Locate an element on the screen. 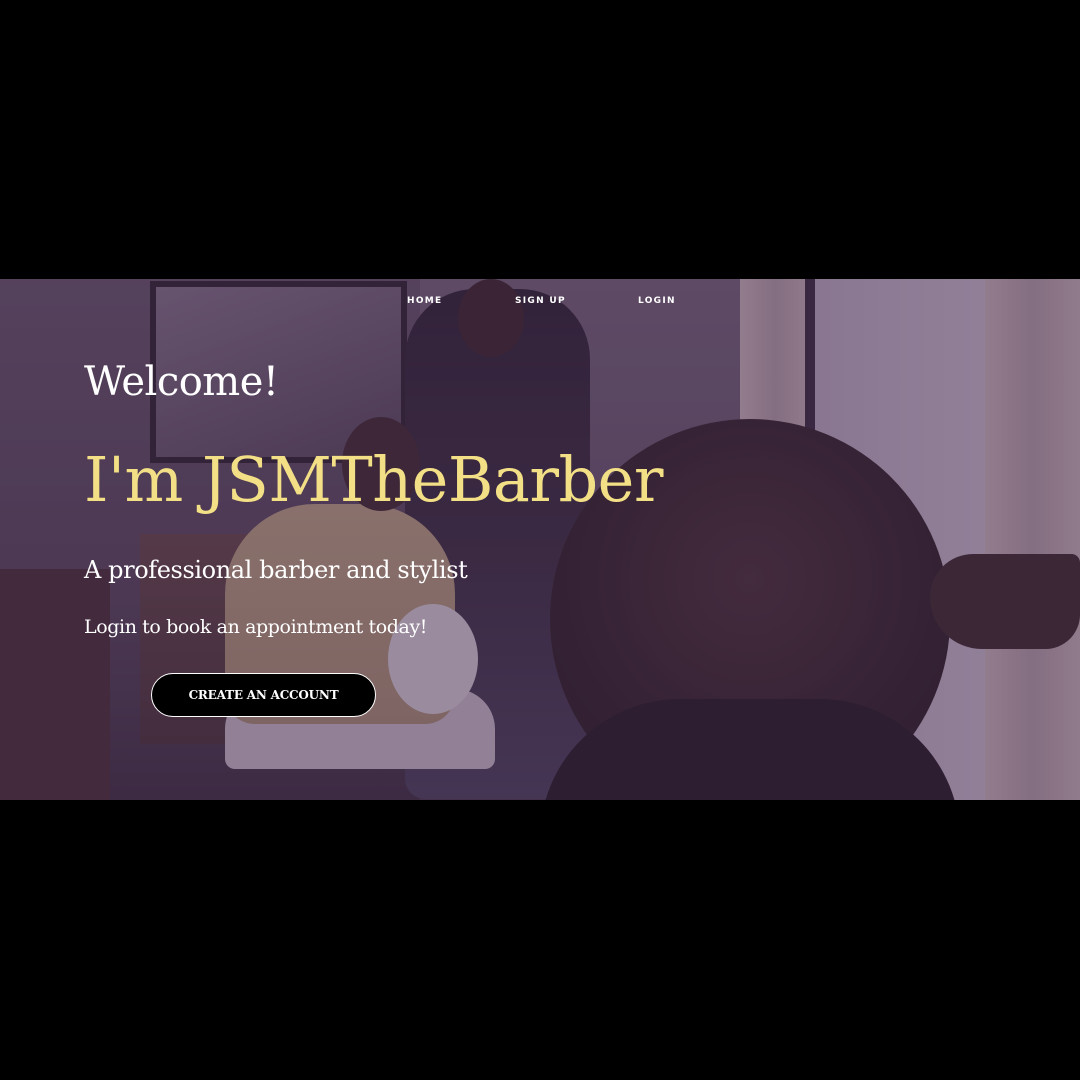 The image size is (1080, 1080). hero-subtitle: A professional barber and stylist is located at coordinates (276, 570).